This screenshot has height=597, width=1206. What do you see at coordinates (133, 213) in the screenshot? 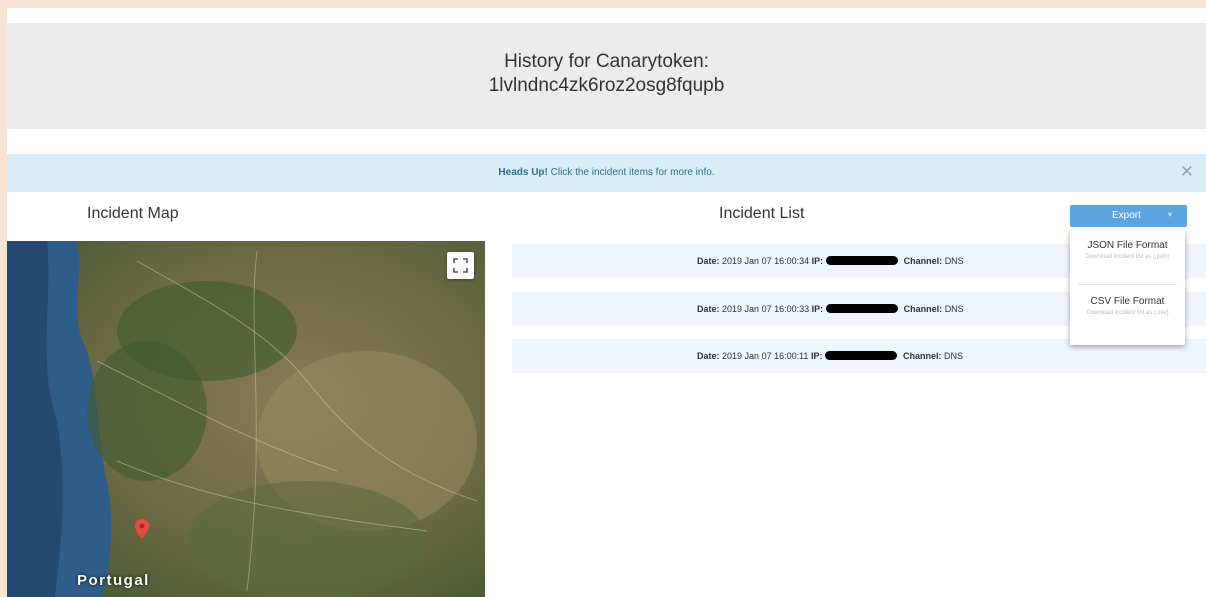
I see `incident-map-title: Incident Map` at bounding box center [133, 213].